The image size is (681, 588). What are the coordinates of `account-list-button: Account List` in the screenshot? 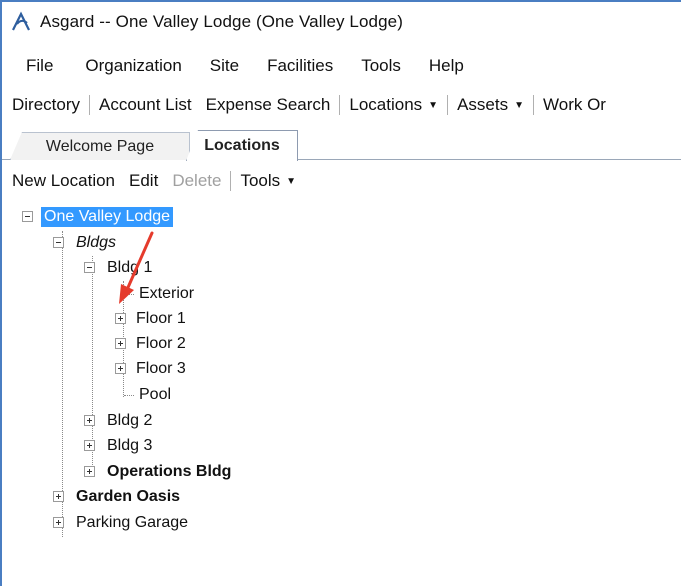 It's located at (145, 105).